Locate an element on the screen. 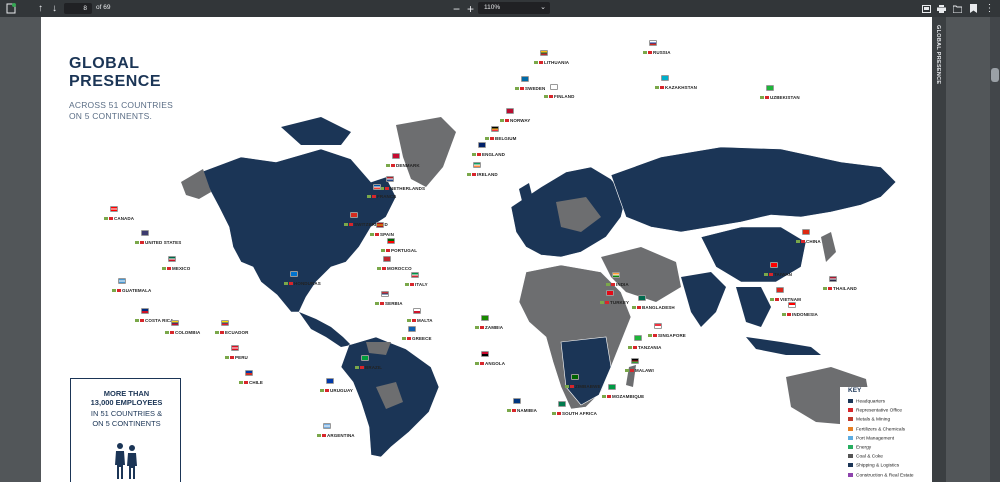  country-name: GUATEMALA is located at coordinates (137, 290).